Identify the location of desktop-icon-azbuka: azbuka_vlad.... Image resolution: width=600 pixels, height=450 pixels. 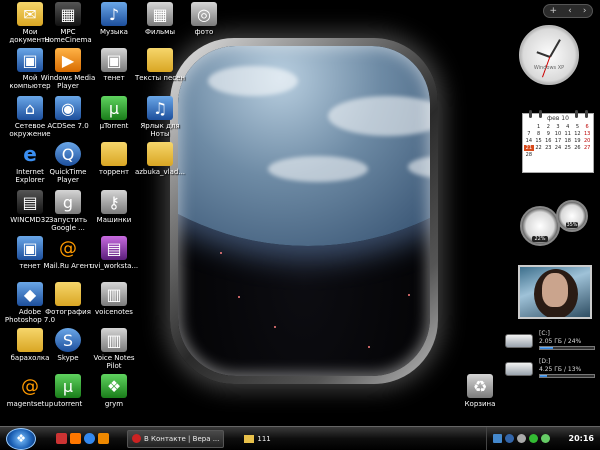
(160, 159).